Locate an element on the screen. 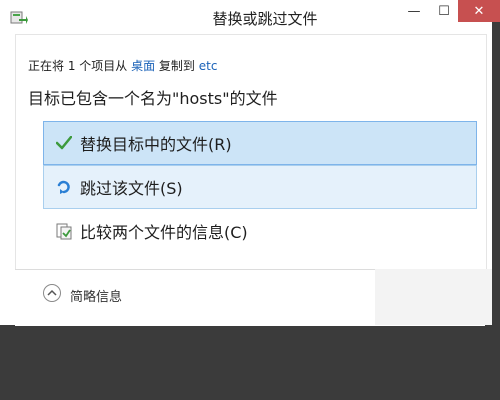 The height and width of the screenshot is (400, 500). fewer-details-toggle: 简略信息 is located at coordinates (96, 295).